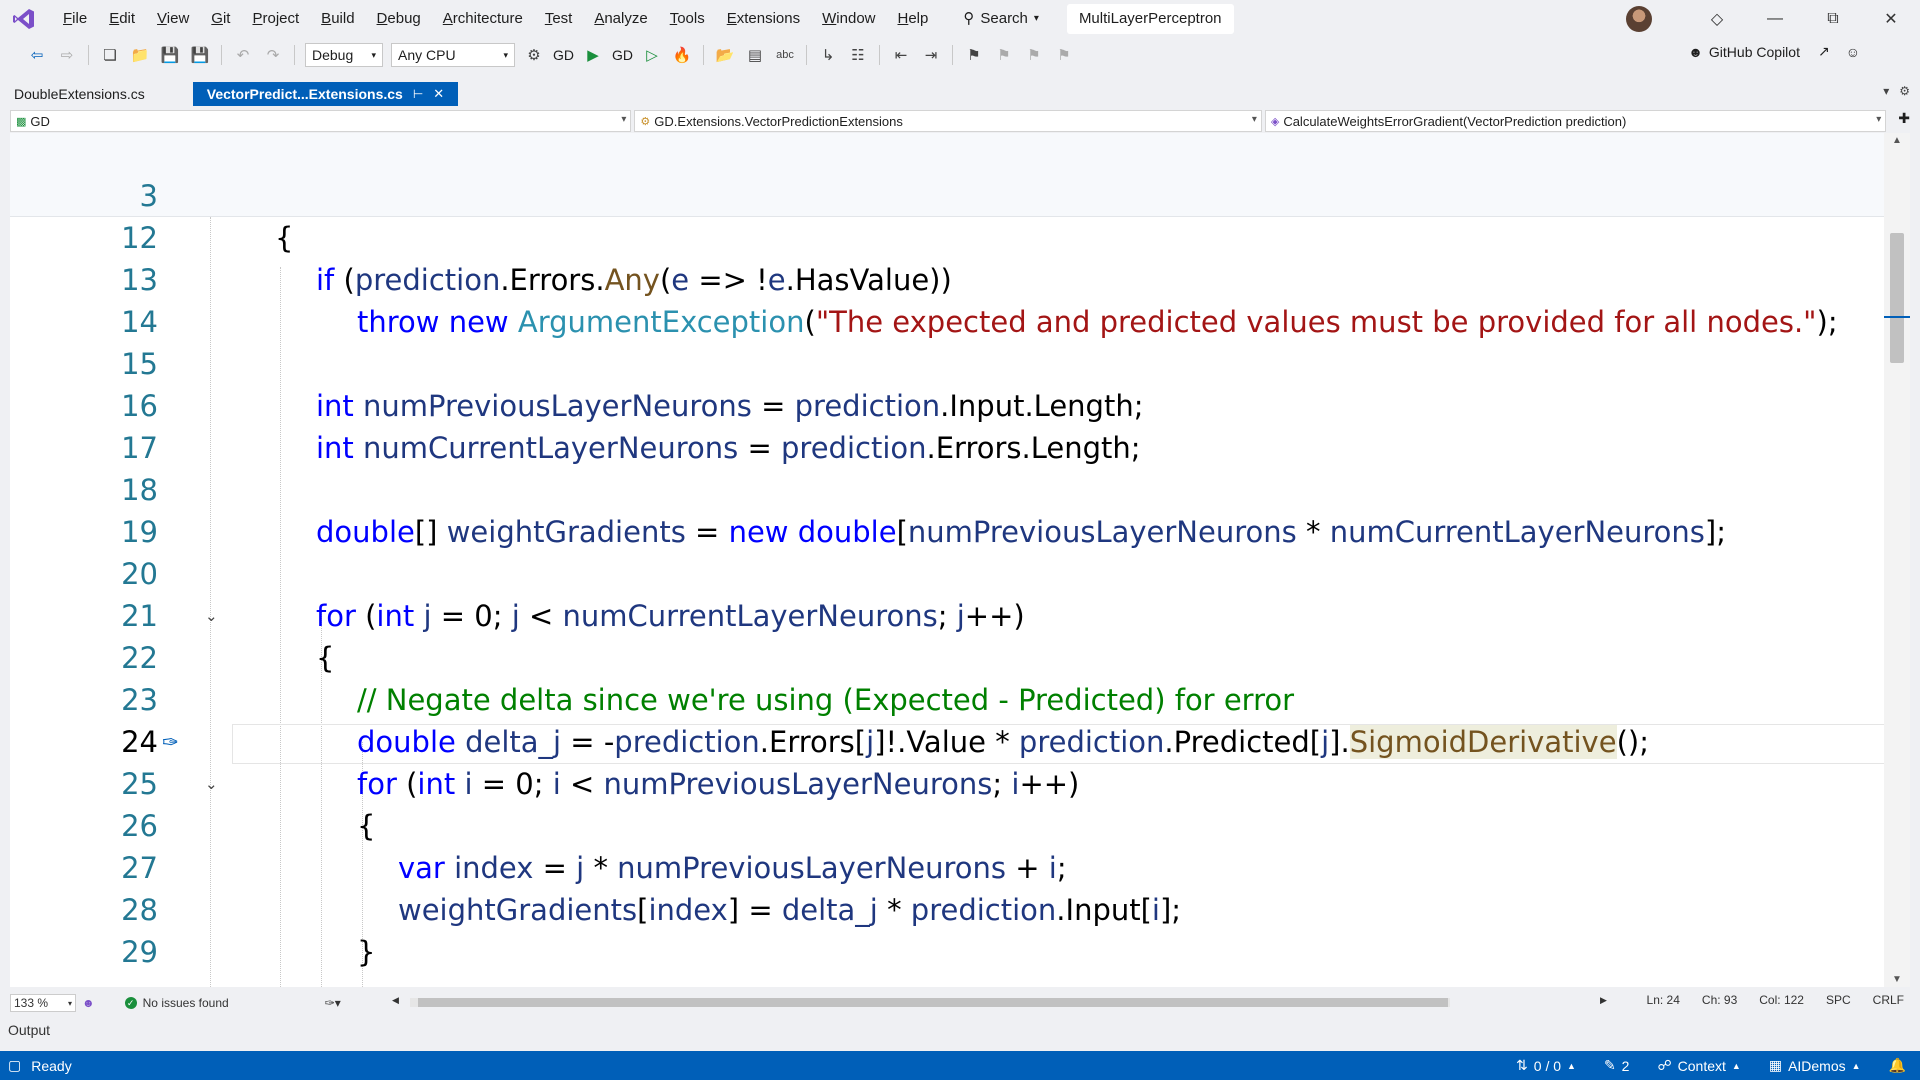  Describe the element at coordinates (593, 55) in the screenshot. I see `start-debug-icon: ▶` at that location.